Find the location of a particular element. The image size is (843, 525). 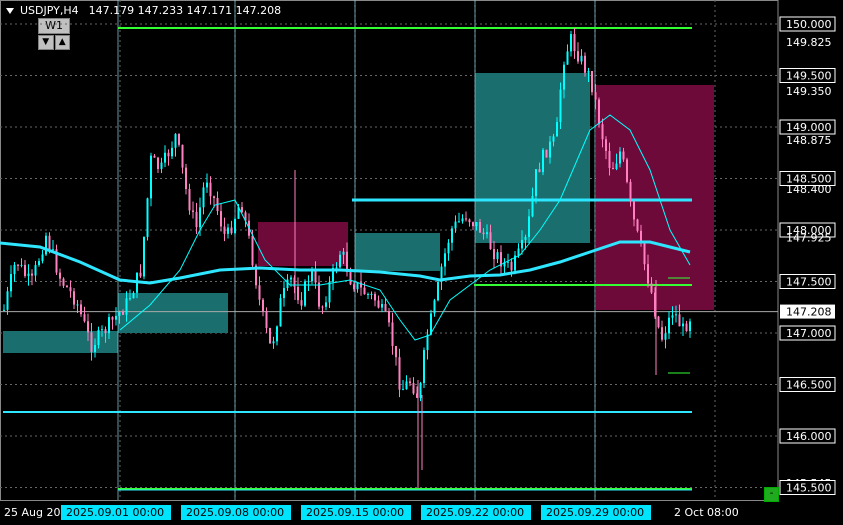

price-axis-label: 148.875 is located at coordinates (809, 140).